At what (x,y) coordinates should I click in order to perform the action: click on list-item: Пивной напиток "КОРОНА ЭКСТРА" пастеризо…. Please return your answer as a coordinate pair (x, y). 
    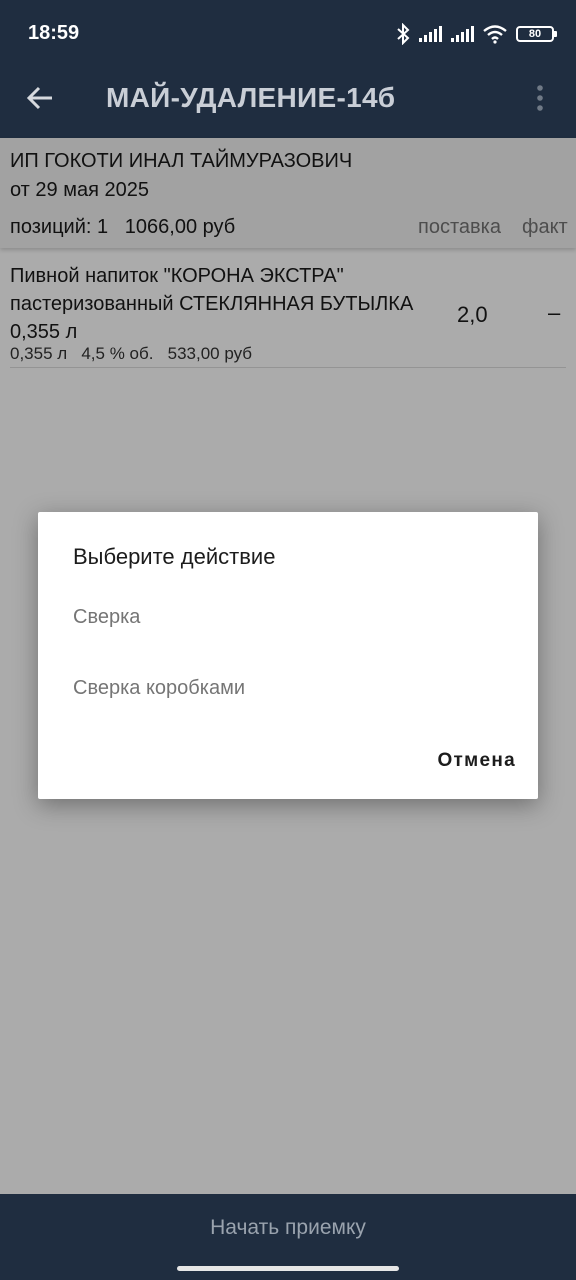
    Looking at the image, I should click on (288, 309).